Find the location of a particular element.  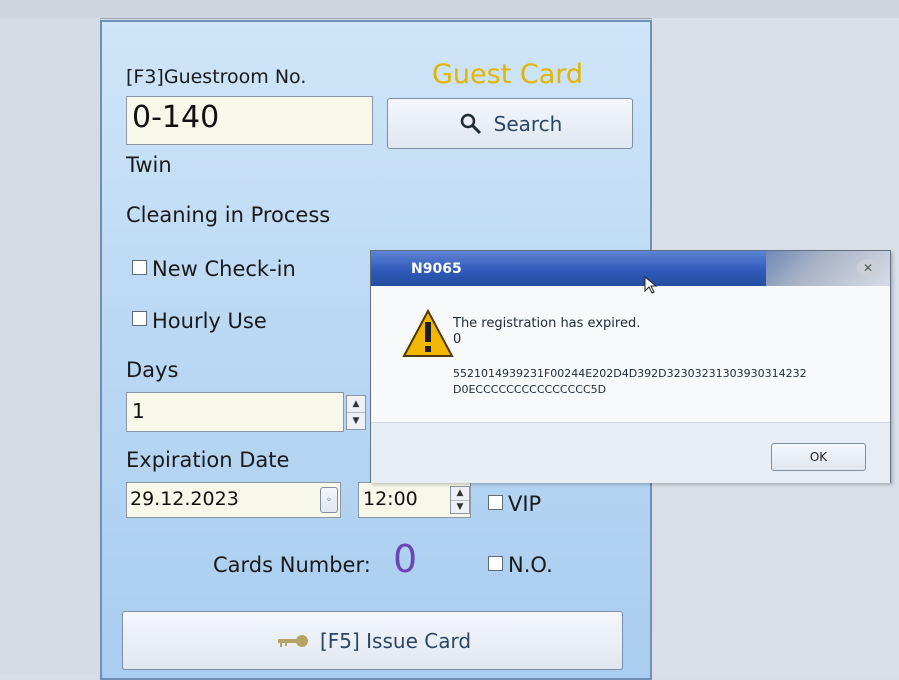

vip-checkbox is located at coordinates (495, 502).